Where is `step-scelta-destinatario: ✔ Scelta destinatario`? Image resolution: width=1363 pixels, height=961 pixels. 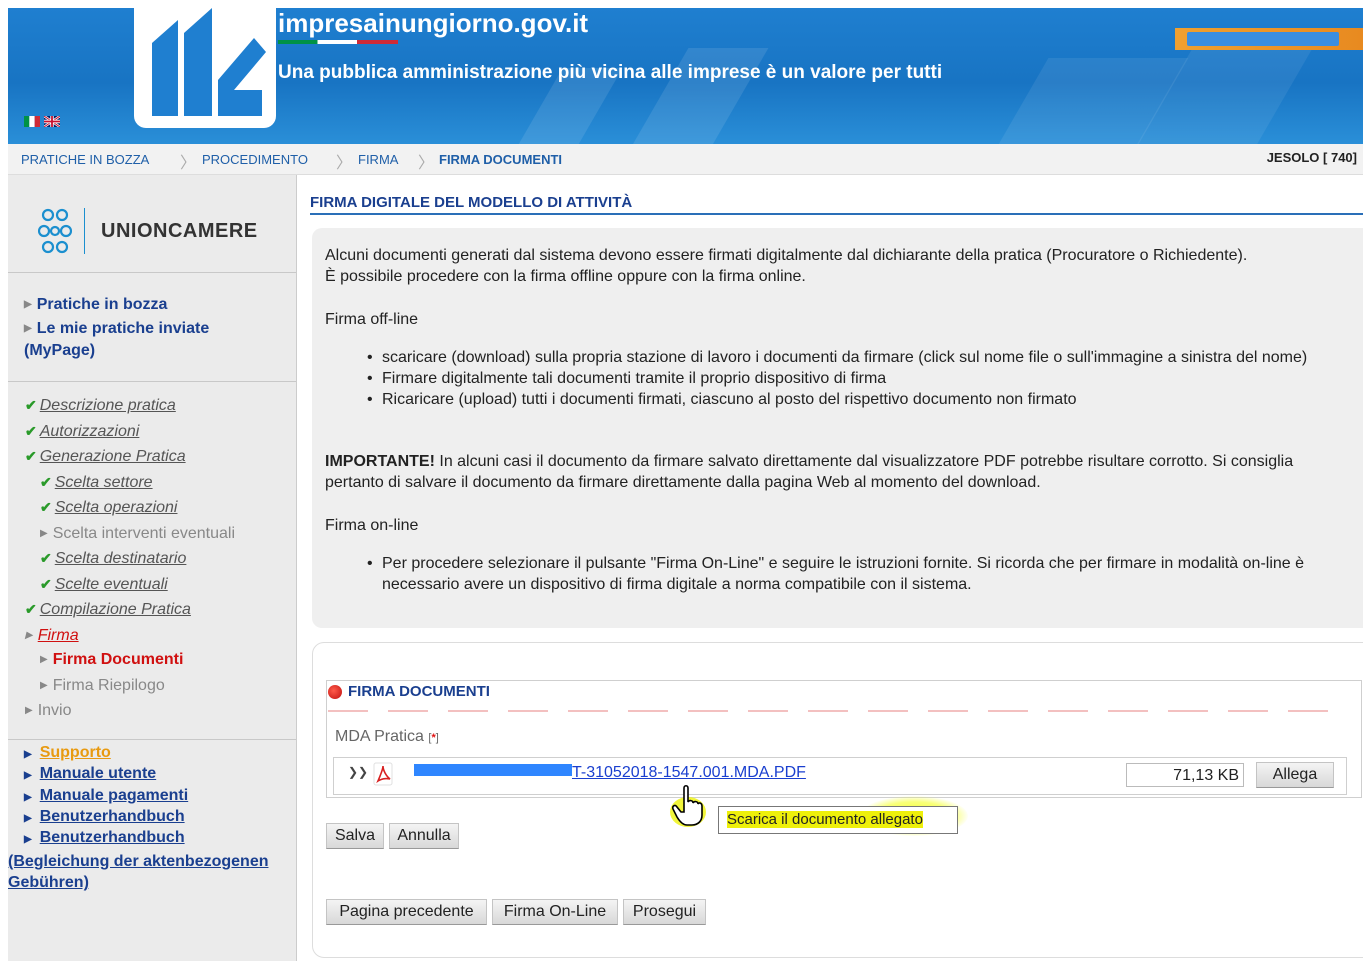
step-scelta-destinatario: ✔ Scelta destinatario is located at coordinates (113, 559).